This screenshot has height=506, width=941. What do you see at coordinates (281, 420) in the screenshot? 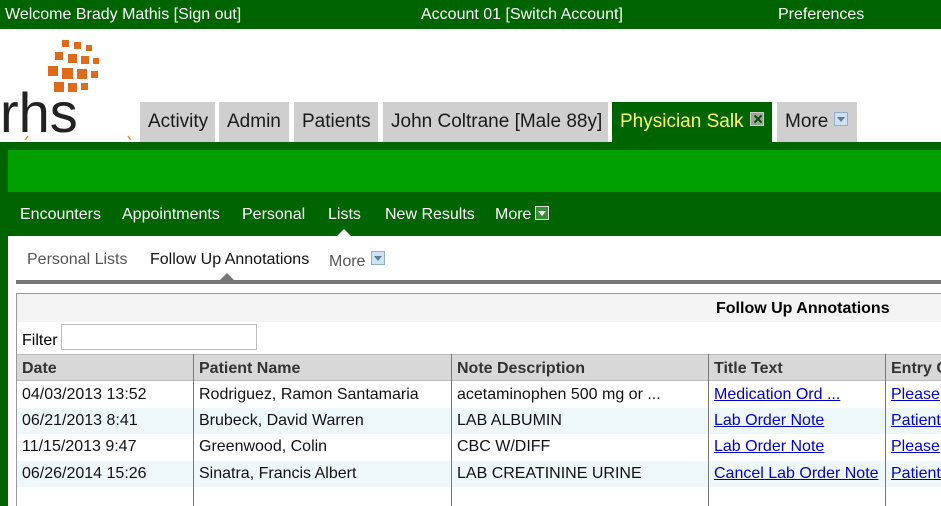
I see `cell-patient-name: Brubeck, David Warren` at bounding box center [281, 420].